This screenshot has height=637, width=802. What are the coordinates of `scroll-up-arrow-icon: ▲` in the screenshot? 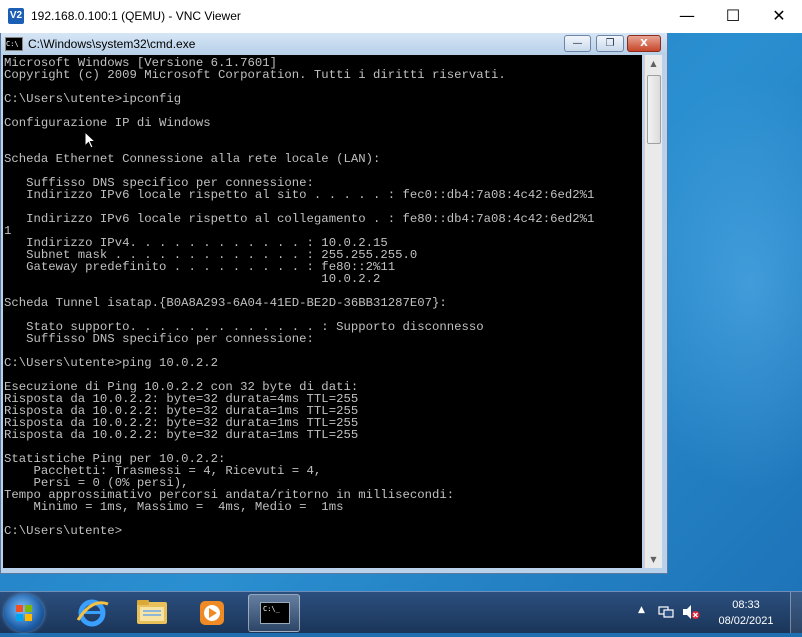 It's located at (653, 63).